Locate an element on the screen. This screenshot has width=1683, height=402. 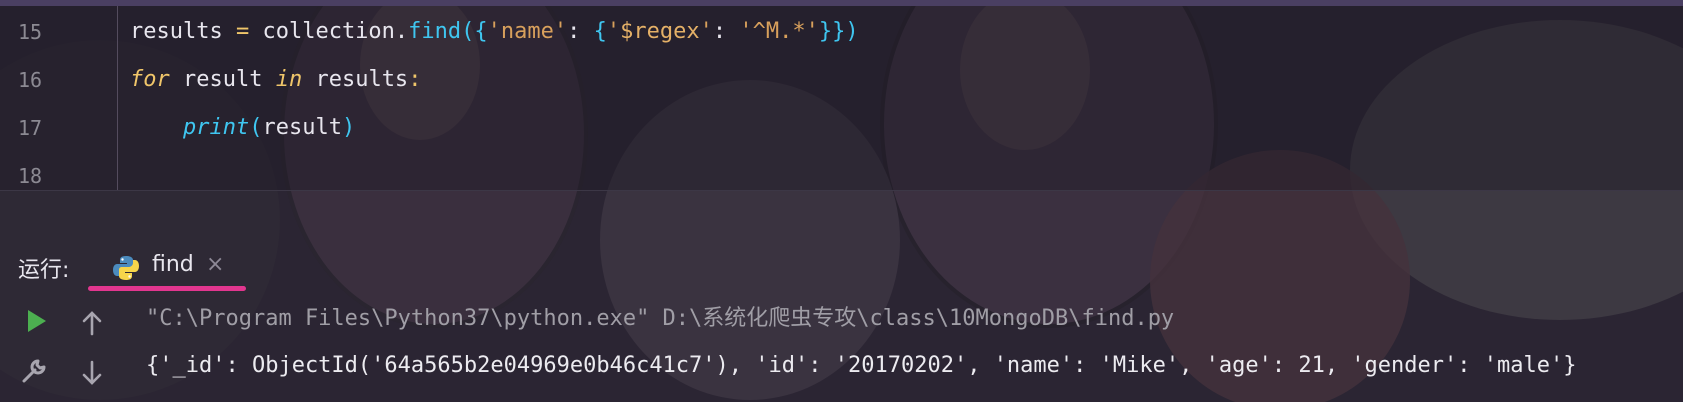
code-line-18: 18 is located at coordinates (841, 176).